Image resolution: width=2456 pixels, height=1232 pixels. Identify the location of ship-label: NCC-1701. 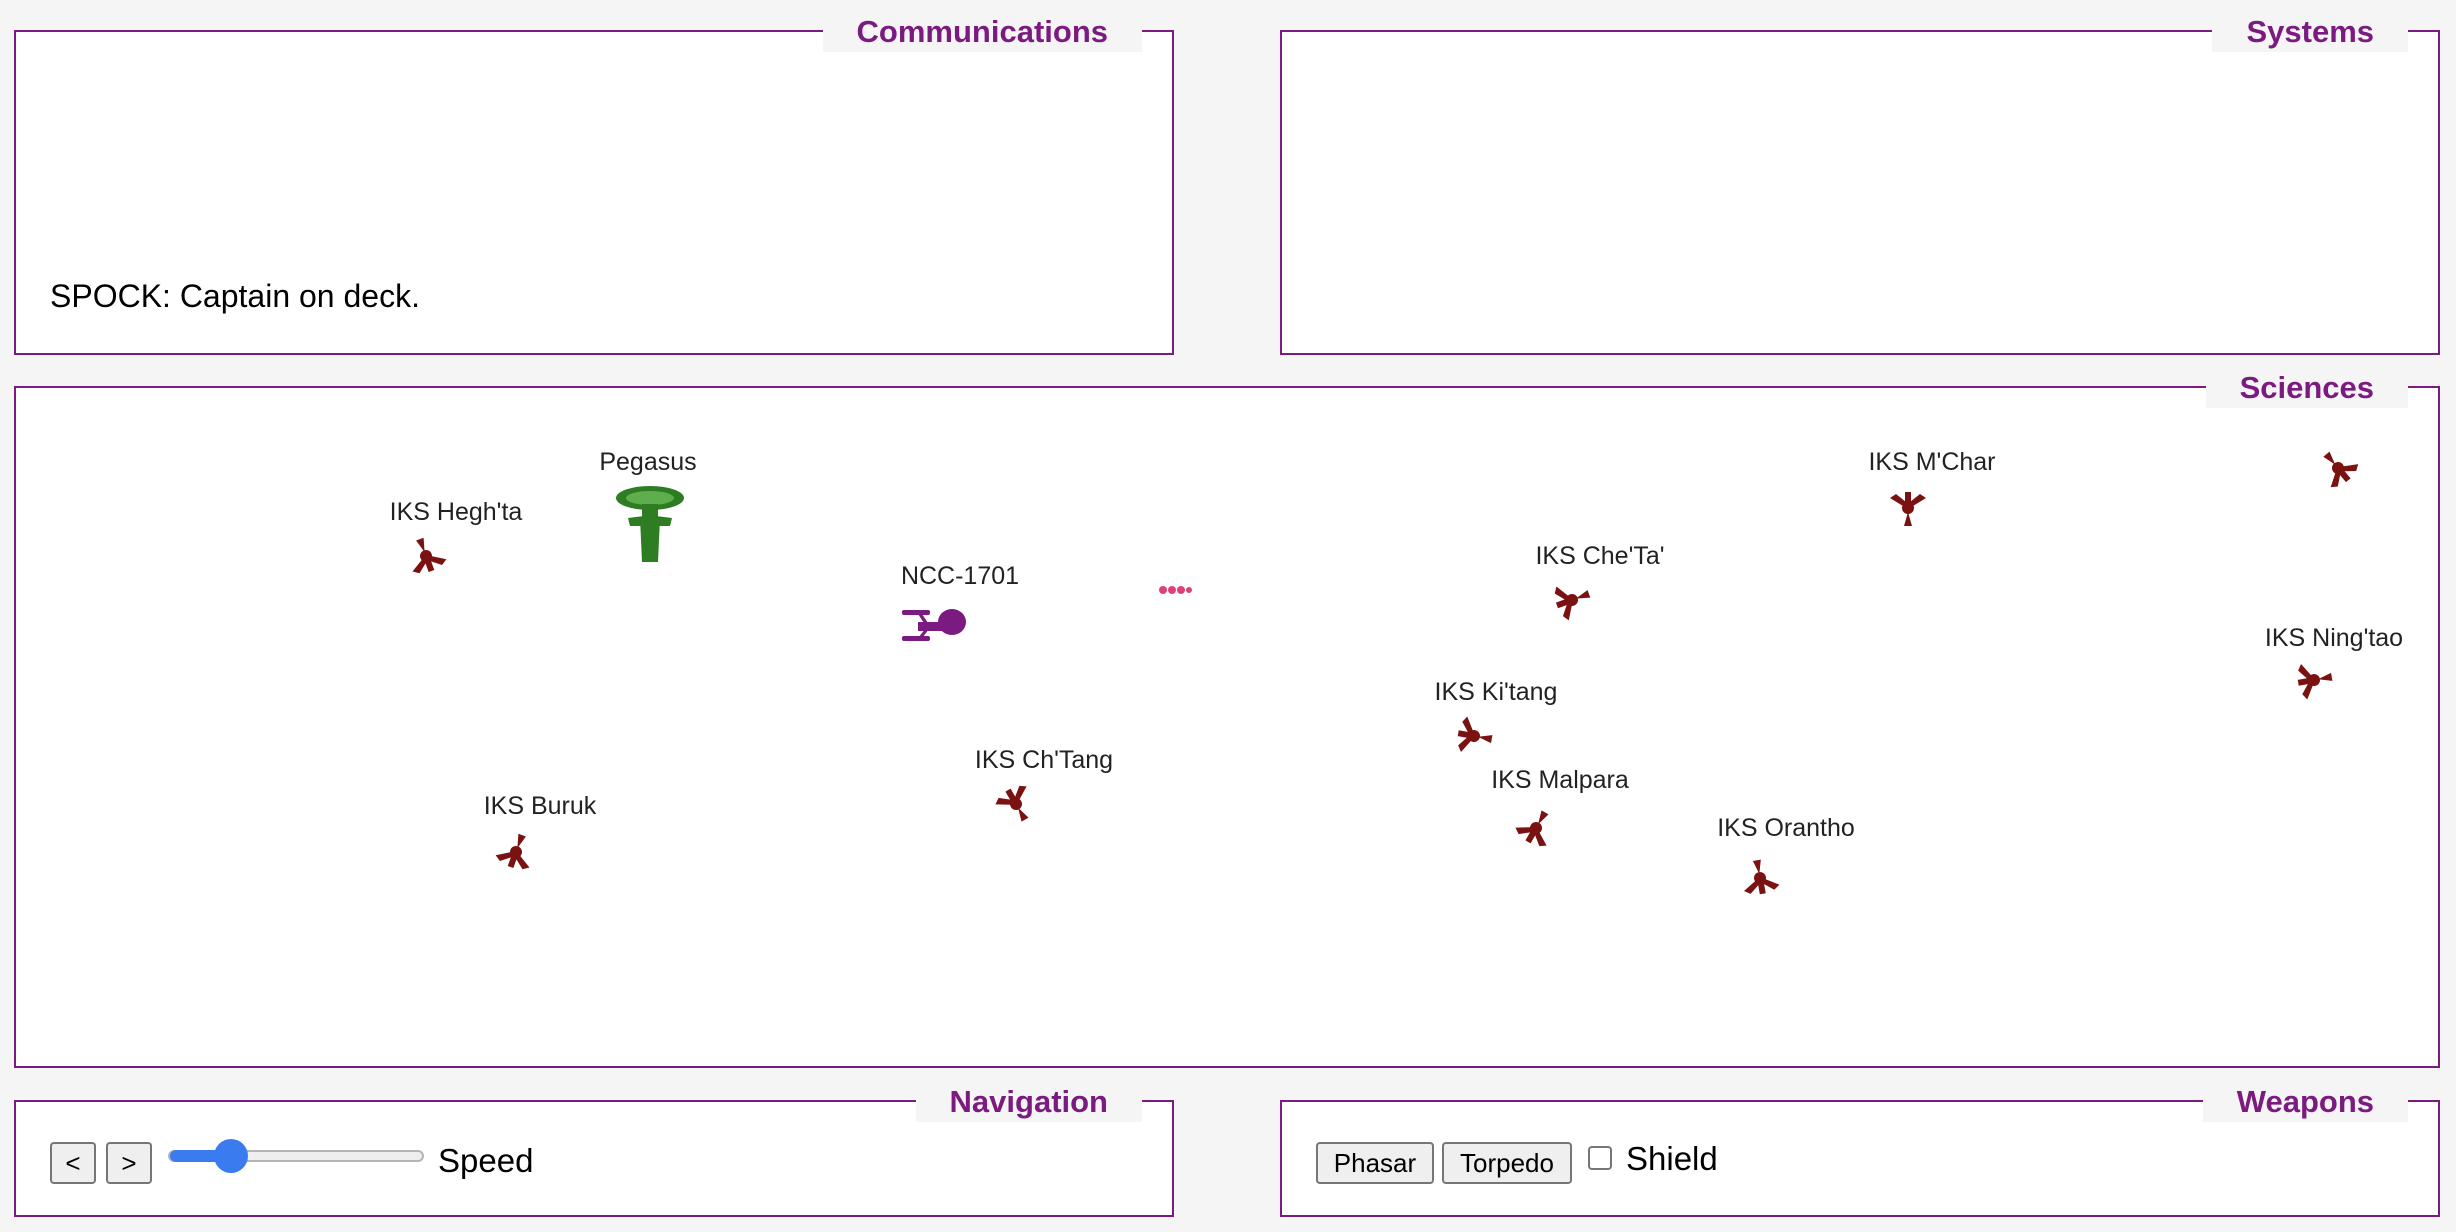
(960, 576).